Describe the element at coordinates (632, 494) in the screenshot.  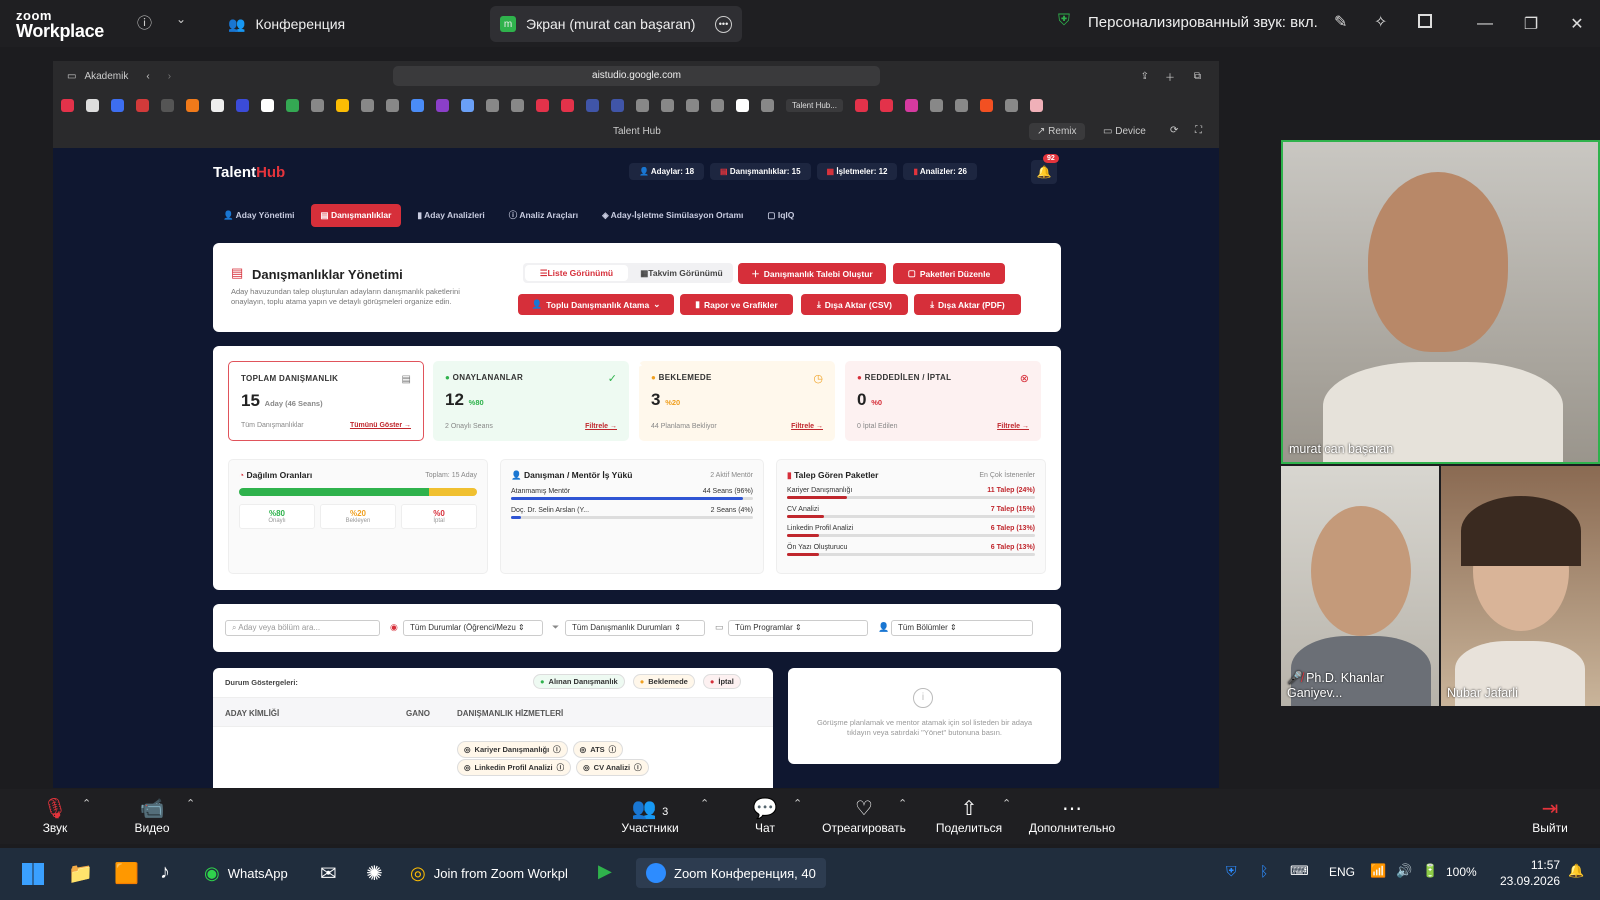
I see `mentor-row: Atanmamış Mentör 44 Seans (96%)` at that location.